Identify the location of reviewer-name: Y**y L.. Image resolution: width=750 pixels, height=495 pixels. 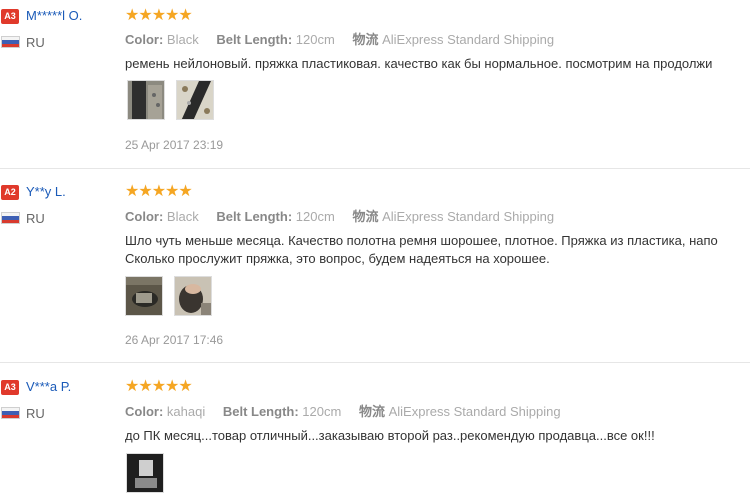
(46, 191).